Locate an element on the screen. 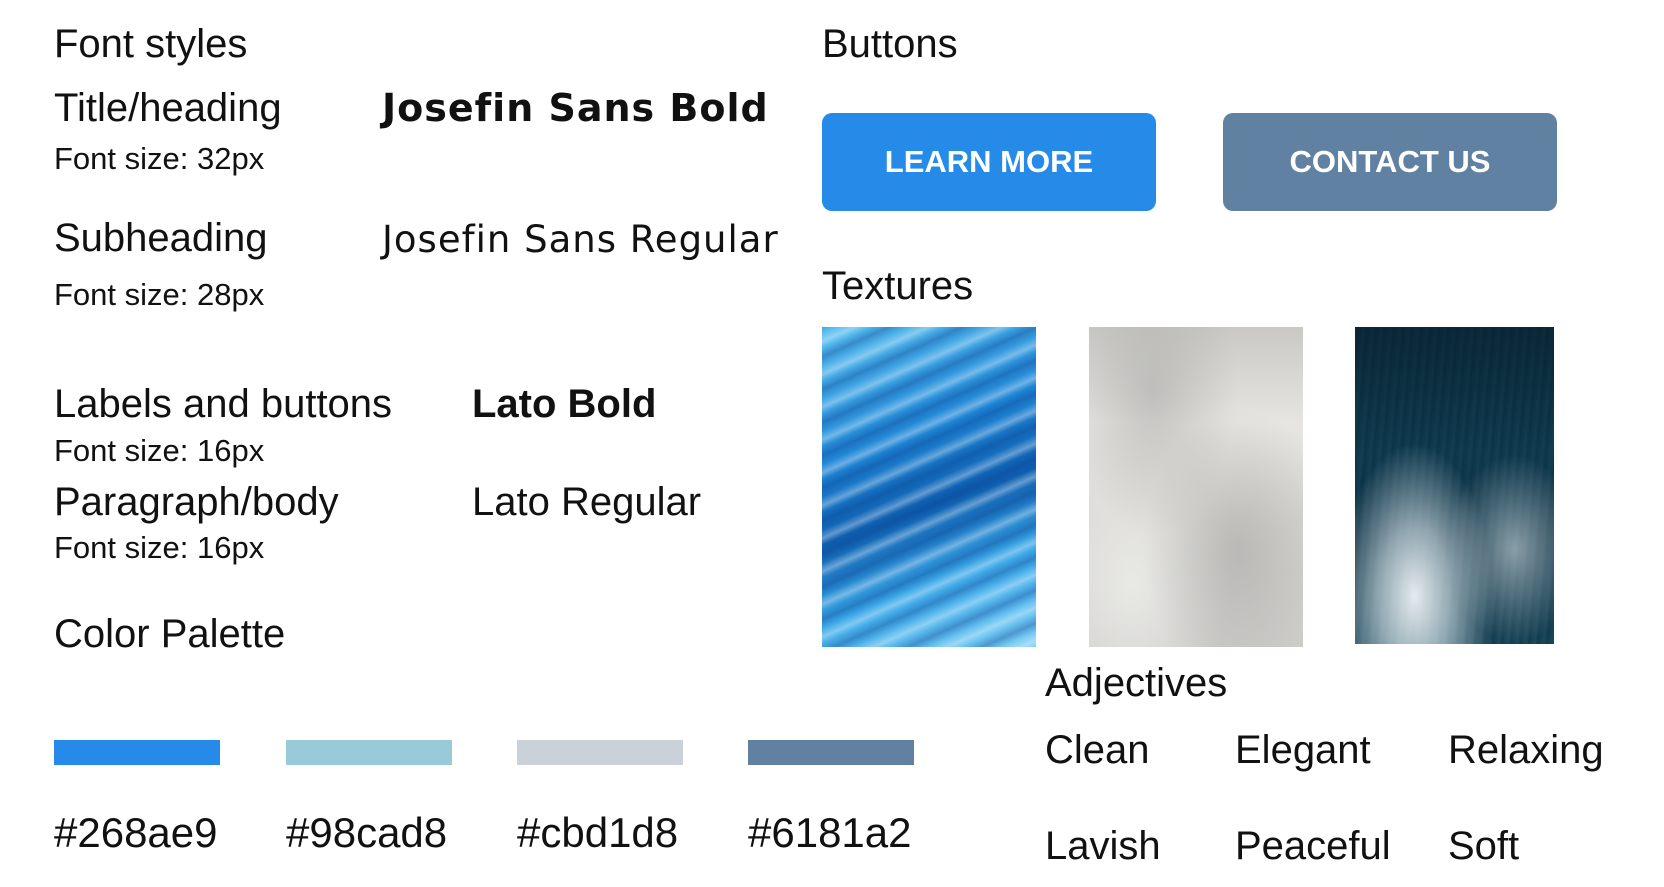  buttons-heading: Buttons is located at coordinates (890, 44).